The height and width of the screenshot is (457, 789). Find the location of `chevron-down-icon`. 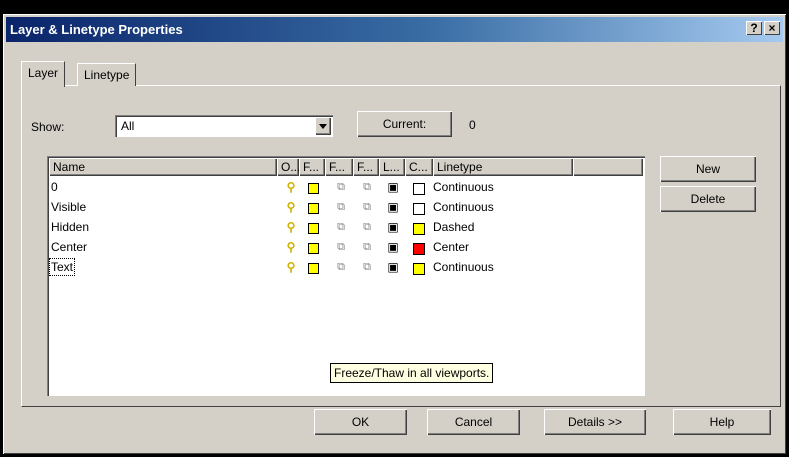

chevron-down-icon is located at coordinates (323, 126).